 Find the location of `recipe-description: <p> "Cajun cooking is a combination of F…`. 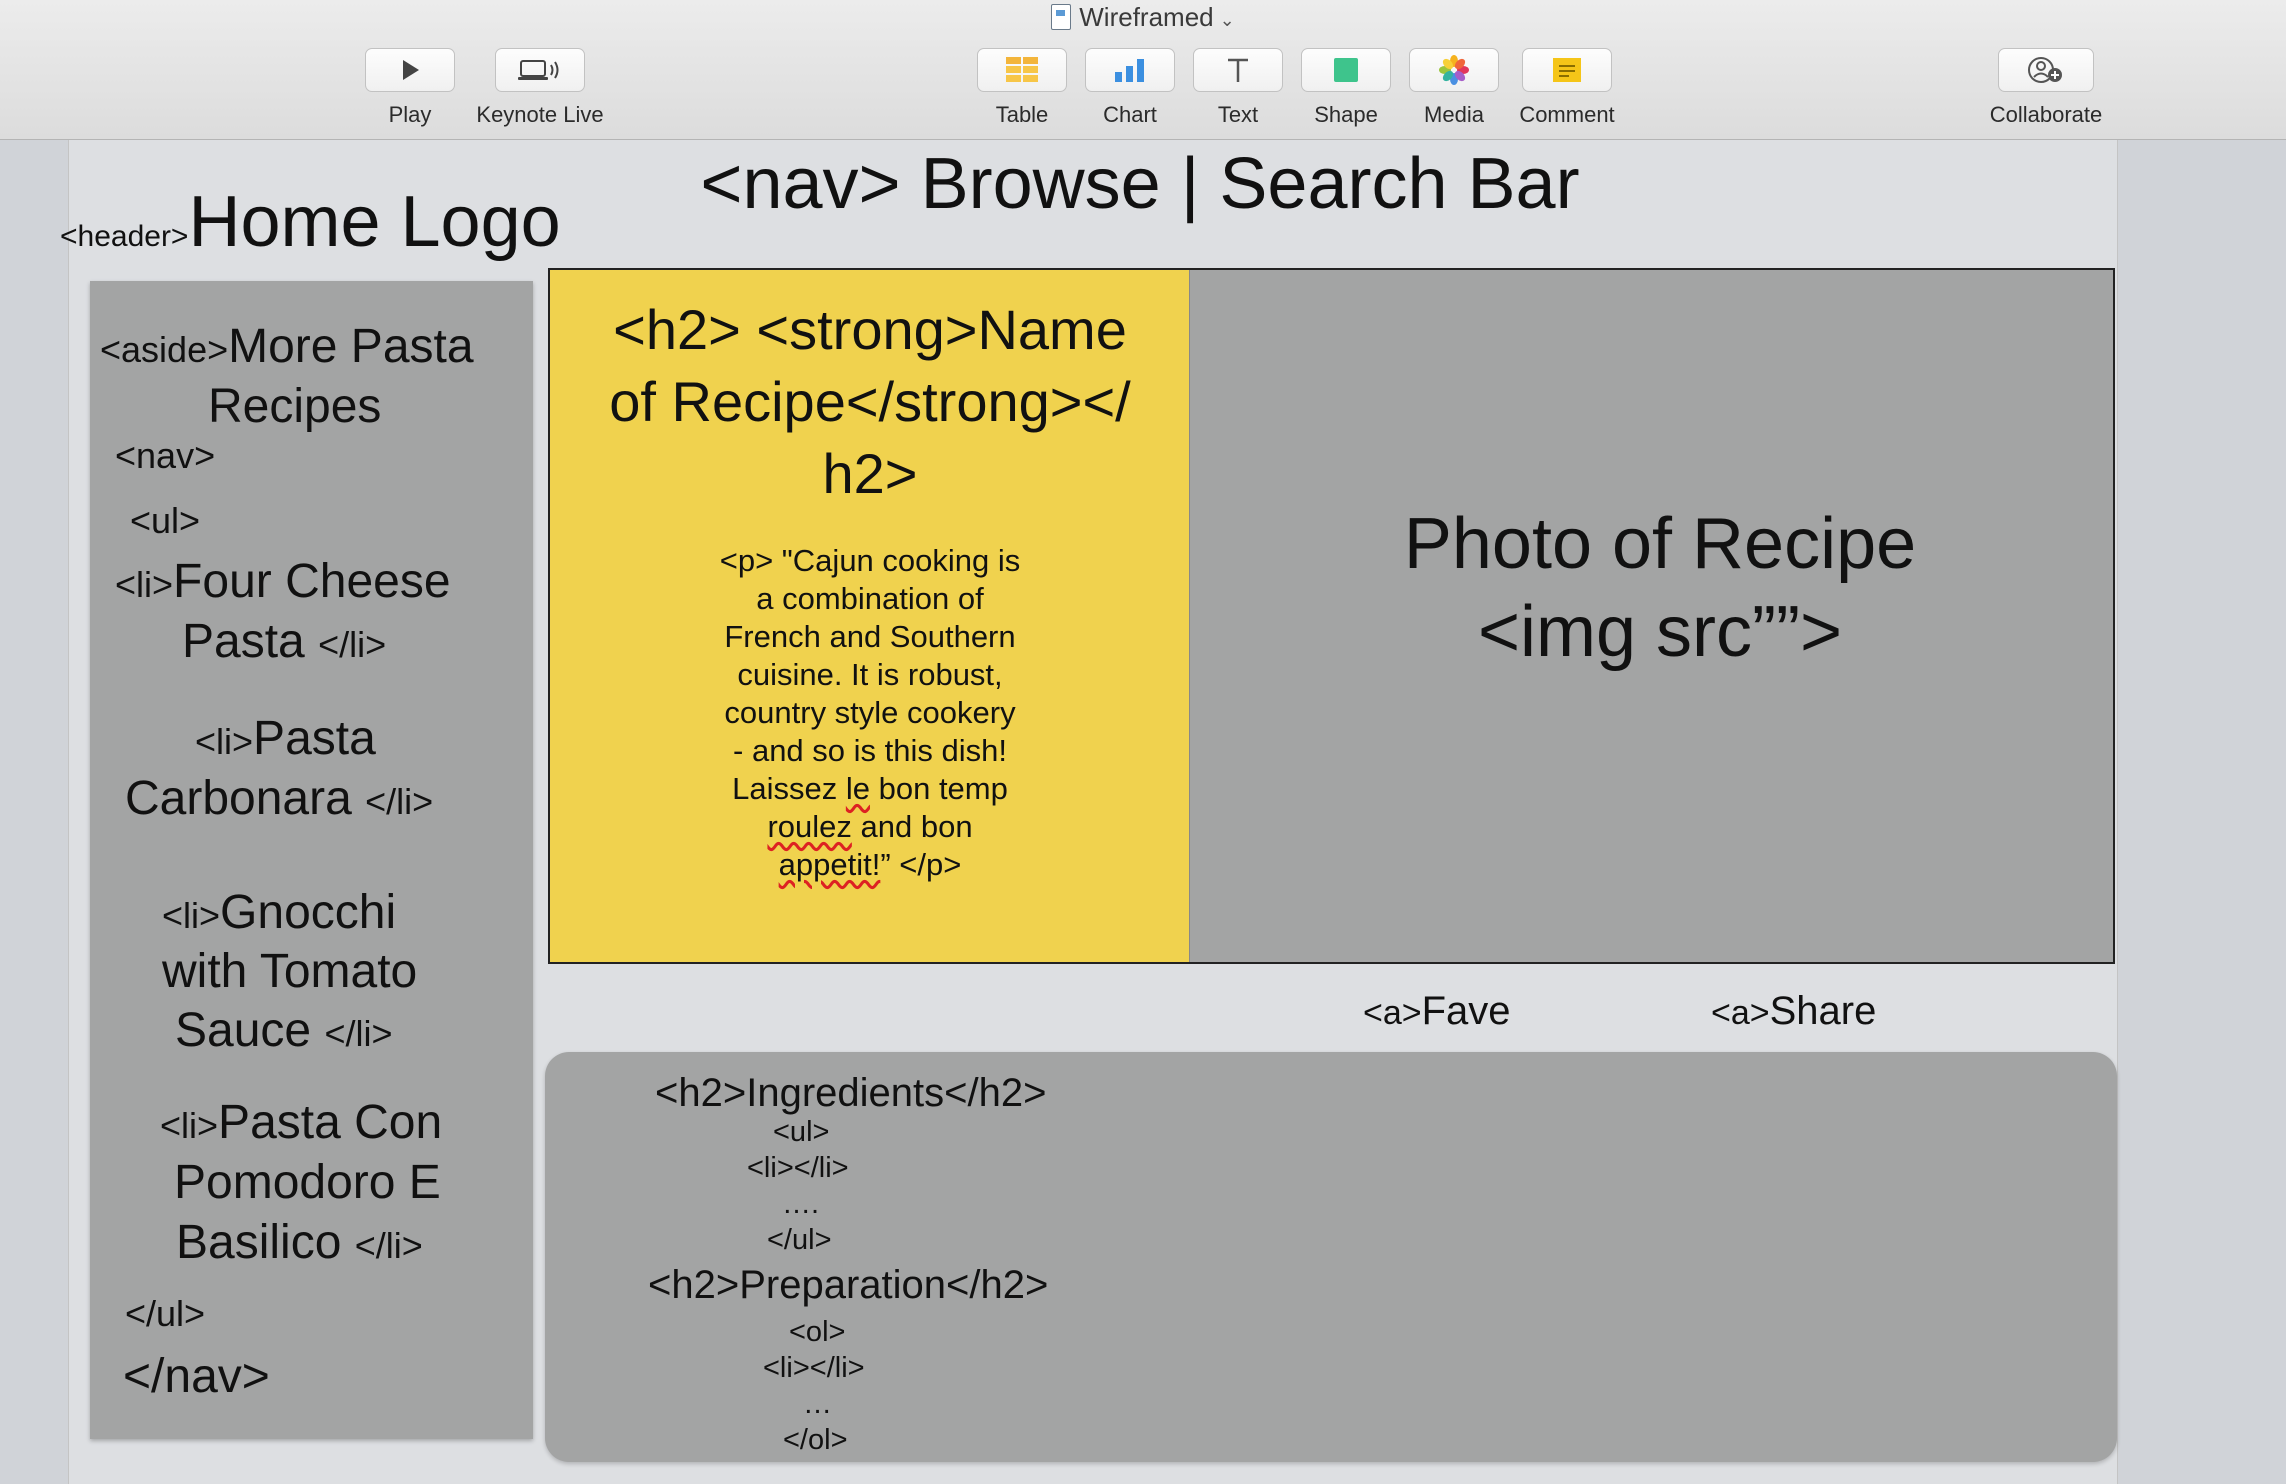

recipe-description: <p> "Cajun cooking is a combination of F… is located at coordinates (870, 713).